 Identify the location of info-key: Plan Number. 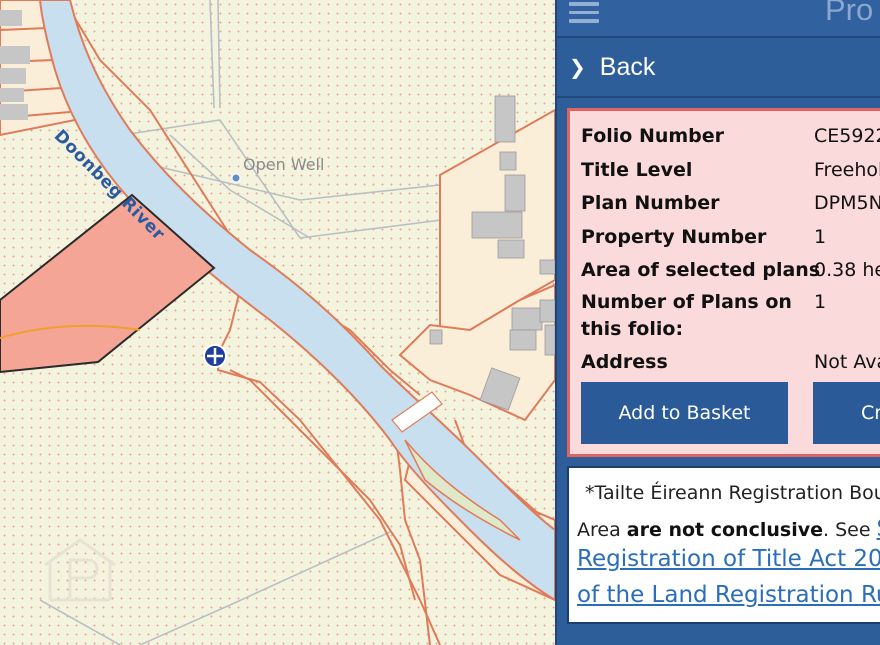
(650, 203).